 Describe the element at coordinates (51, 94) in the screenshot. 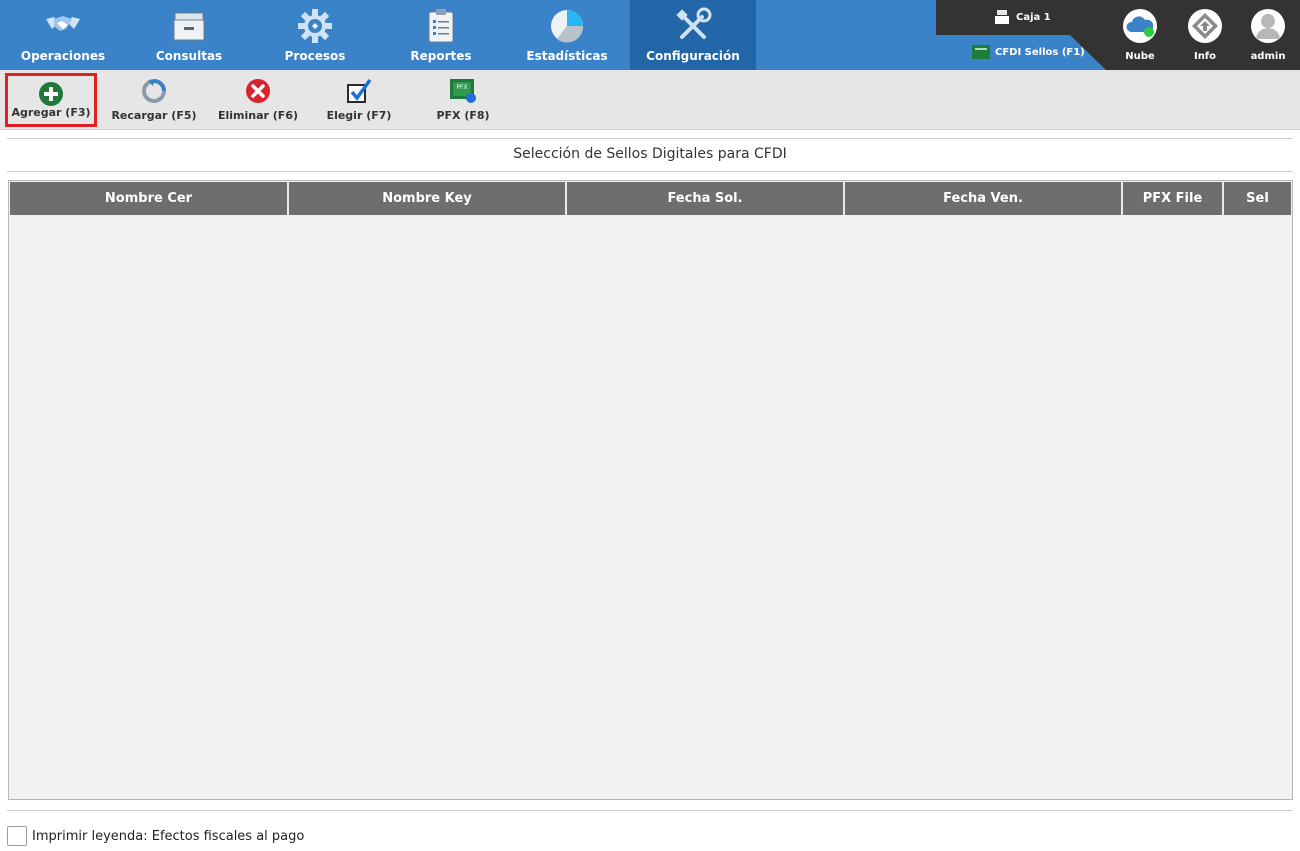

I see `add-circle-icon` at that location.